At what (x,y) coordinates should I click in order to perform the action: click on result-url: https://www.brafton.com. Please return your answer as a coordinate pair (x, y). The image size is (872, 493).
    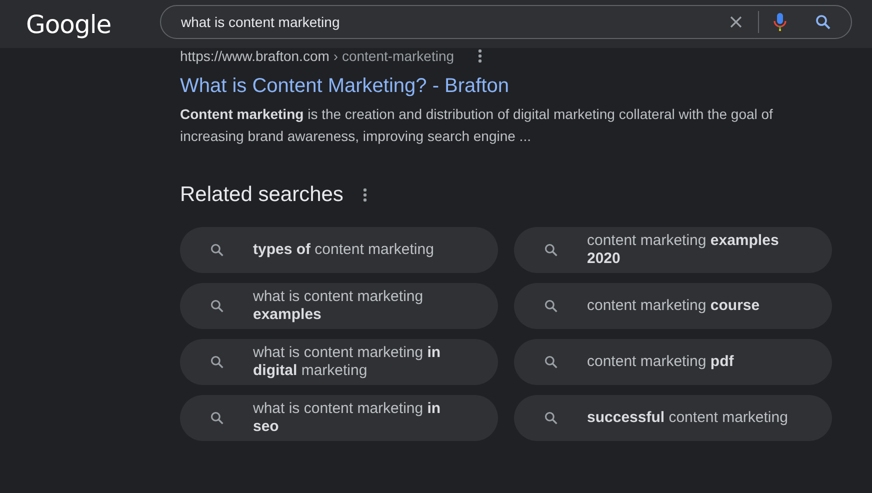
    Looking at the image, I should click on (255, 56).